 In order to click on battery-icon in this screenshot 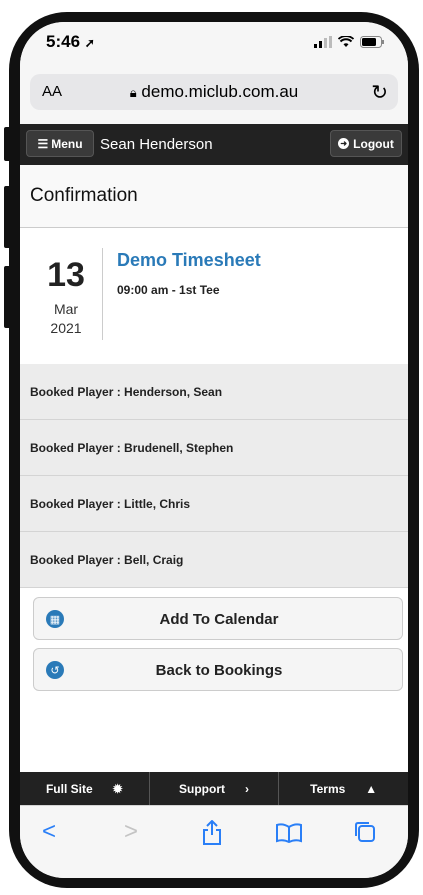, I will do `click(372, 42)`.